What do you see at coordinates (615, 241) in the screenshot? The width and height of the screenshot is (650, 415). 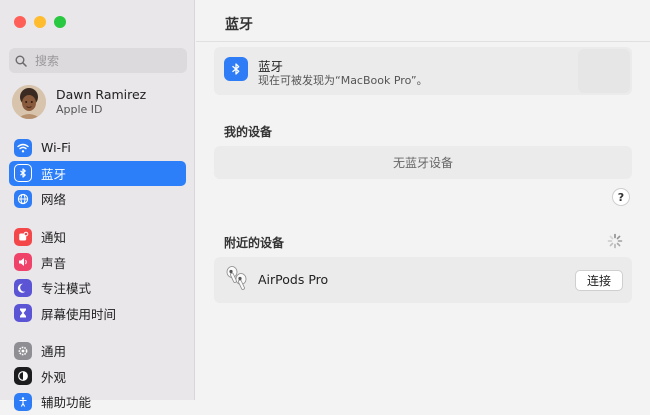 I see `loading-spinner-icon` at bounding box center [615, 241].